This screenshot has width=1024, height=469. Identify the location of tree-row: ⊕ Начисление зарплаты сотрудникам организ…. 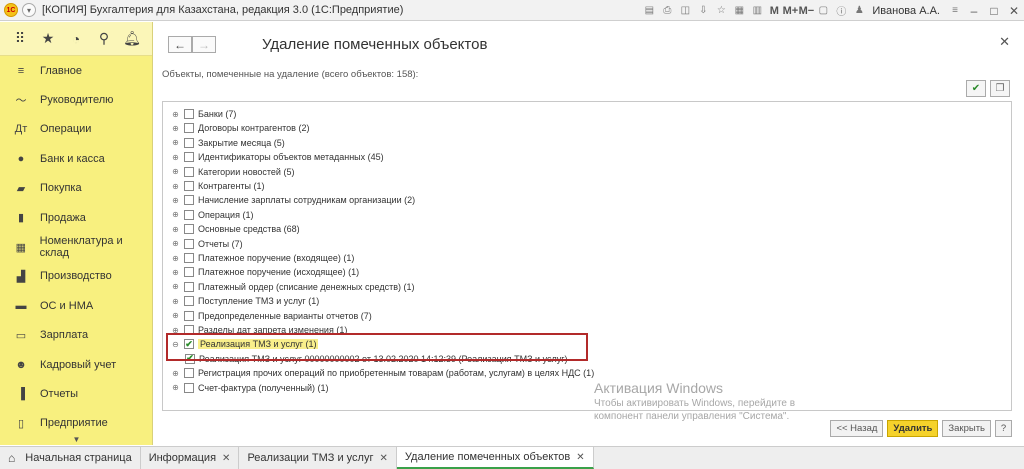
(293, 200).